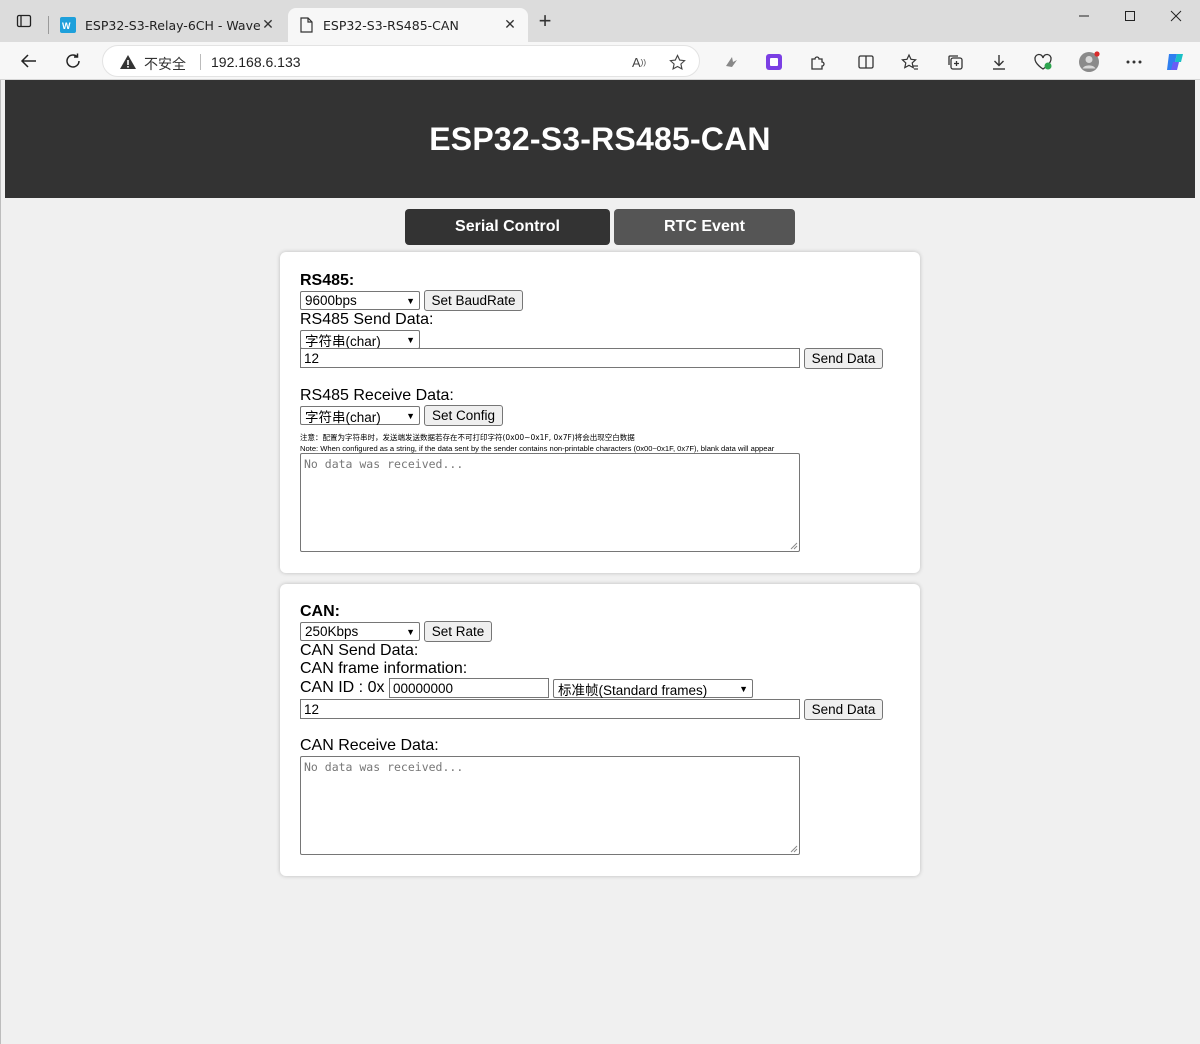  Describe the element at coordinates (360, 300) in the screenshot. I see `rs485-baud-select: 9600bps ▼` at that location.